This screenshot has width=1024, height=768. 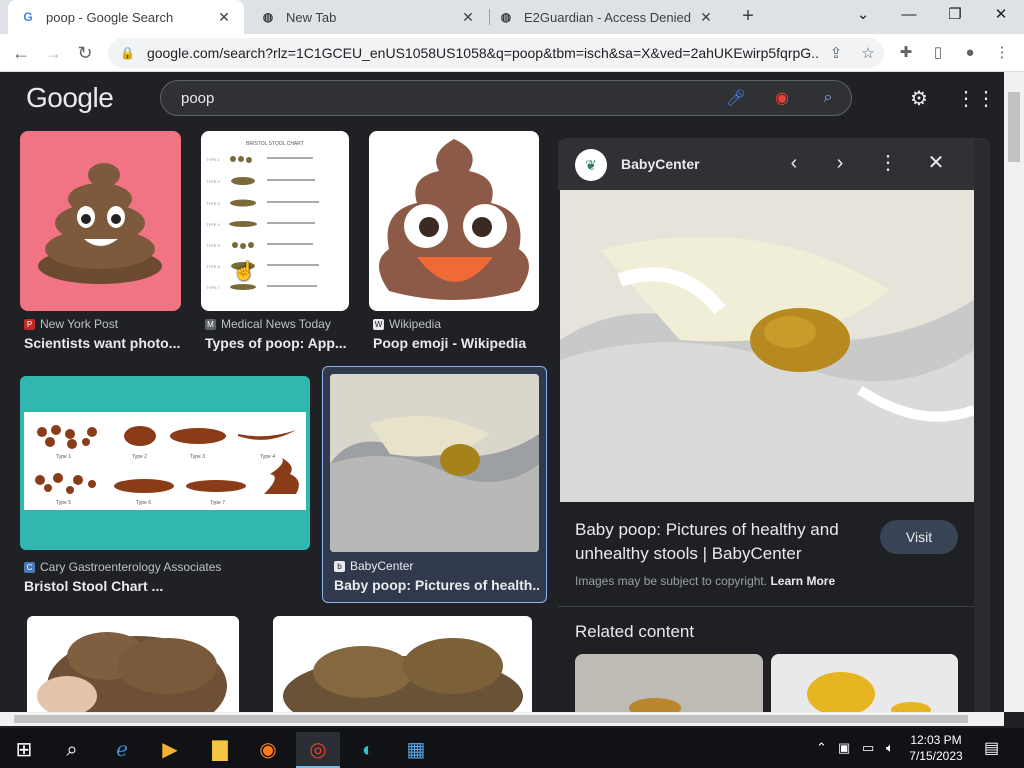 I want to click on result-card: W Wikipedia Poop emoji - Wikipedia, so click(x=455, y=245).